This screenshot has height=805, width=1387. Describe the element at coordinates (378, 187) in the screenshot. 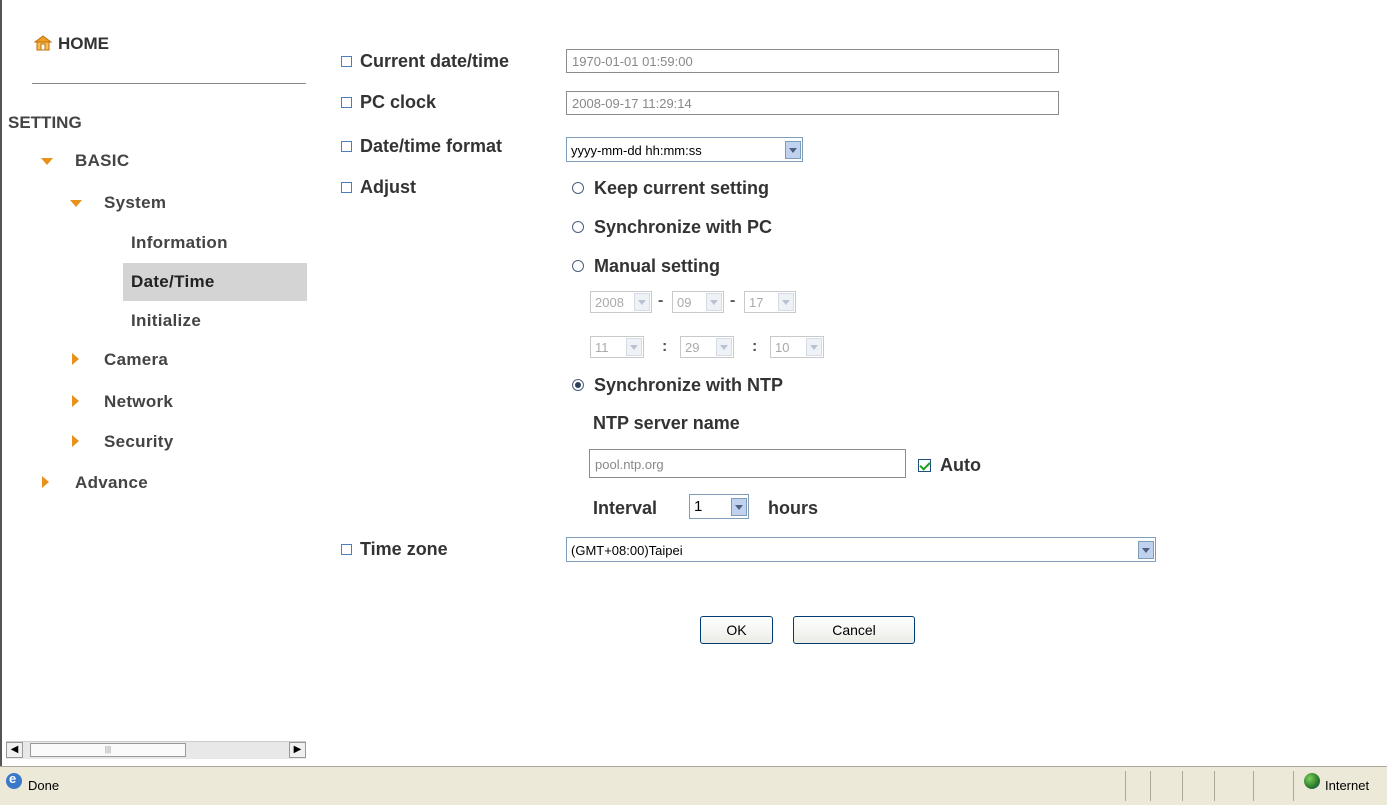

I see `adjust-label: Adjust` at that location.